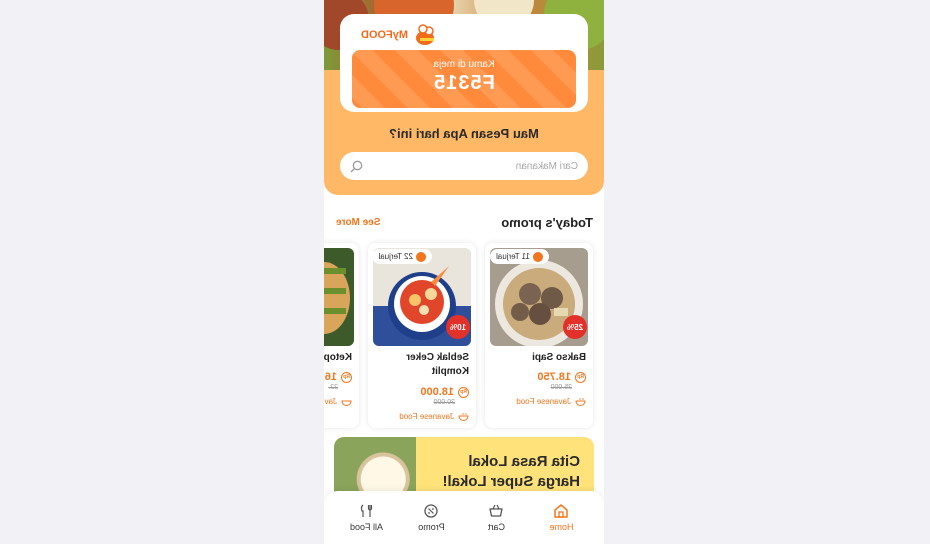  I want to click on nav-all-food: All Food, so click(367, 517).